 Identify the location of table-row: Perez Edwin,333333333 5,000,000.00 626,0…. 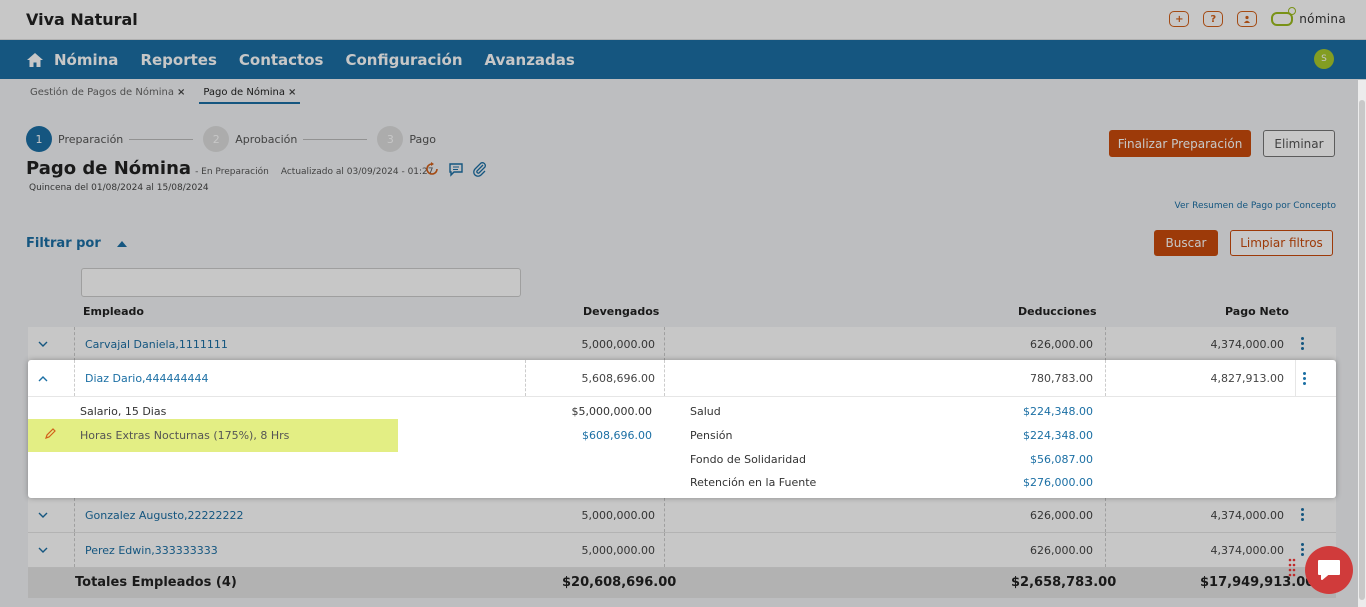
(682, 550).